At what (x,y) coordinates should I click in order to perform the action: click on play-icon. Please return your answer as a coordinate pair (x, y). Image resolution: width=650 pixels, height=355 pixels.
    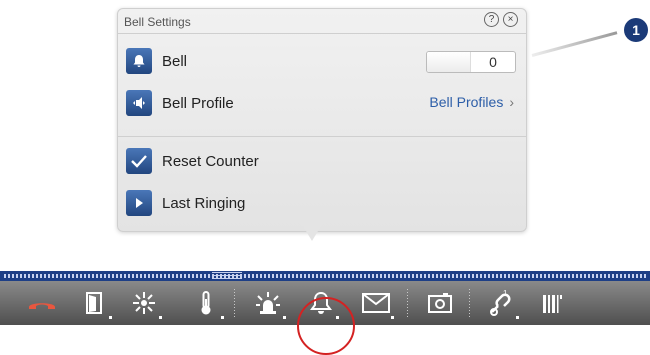
    Looking at the image, I should click on (139, 203).